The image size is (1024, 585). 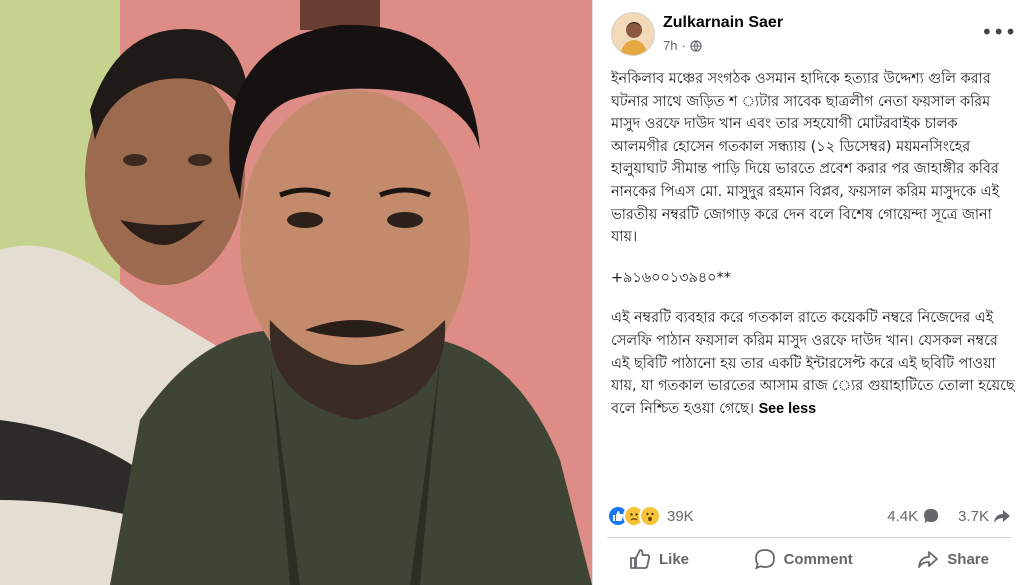 What do you see at coordinates (682, 45) in the screenshot?
I see `post-meta: 7h ·` at bounding box center [682, 45].